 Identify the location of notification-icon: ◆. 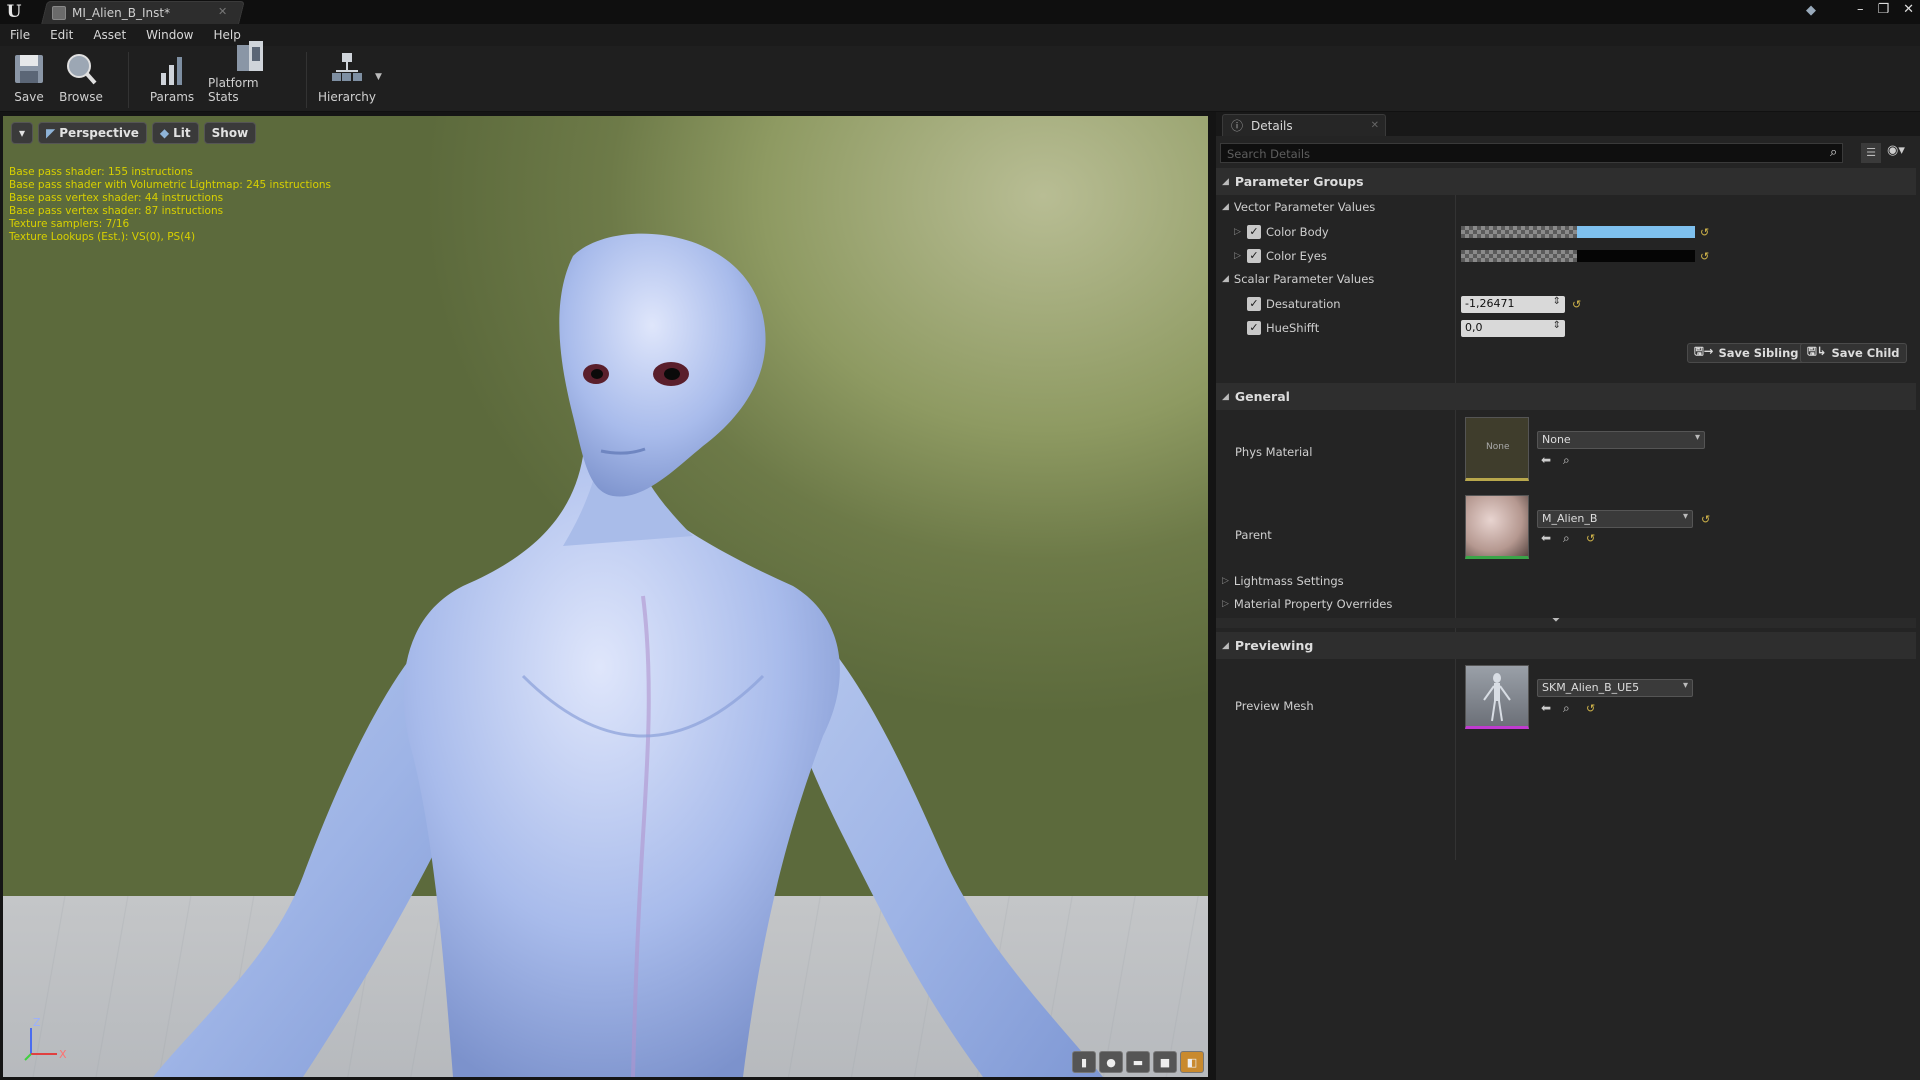
(1811, 10).